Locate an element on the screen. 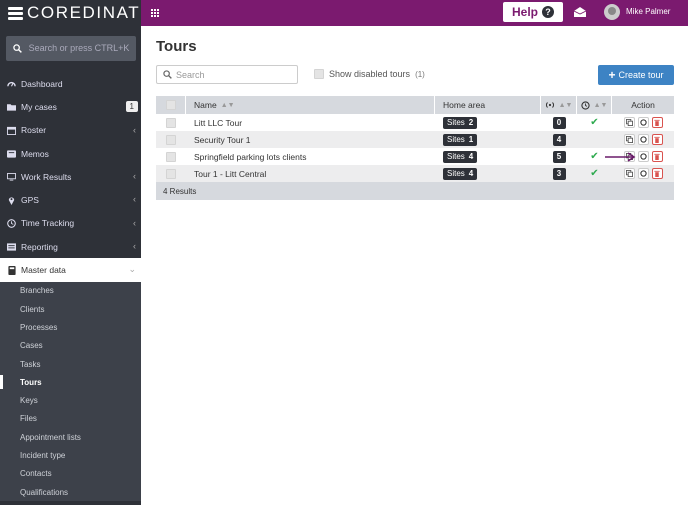 This screenshot has width=688, height=505. select-all-cell is located at coordinates (171, 105).